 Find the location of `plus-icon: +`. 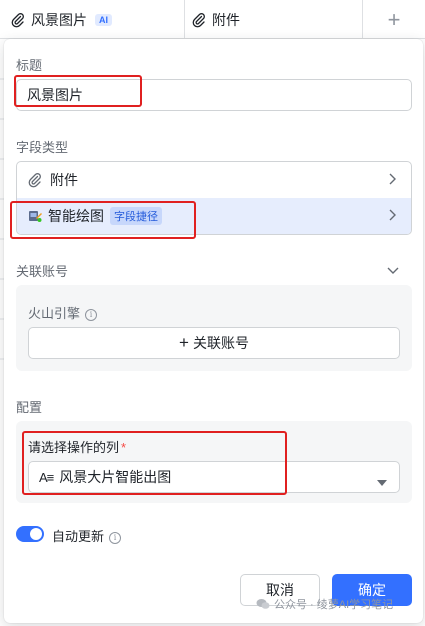

plus-icon: + is located at coordinates (184, 342).